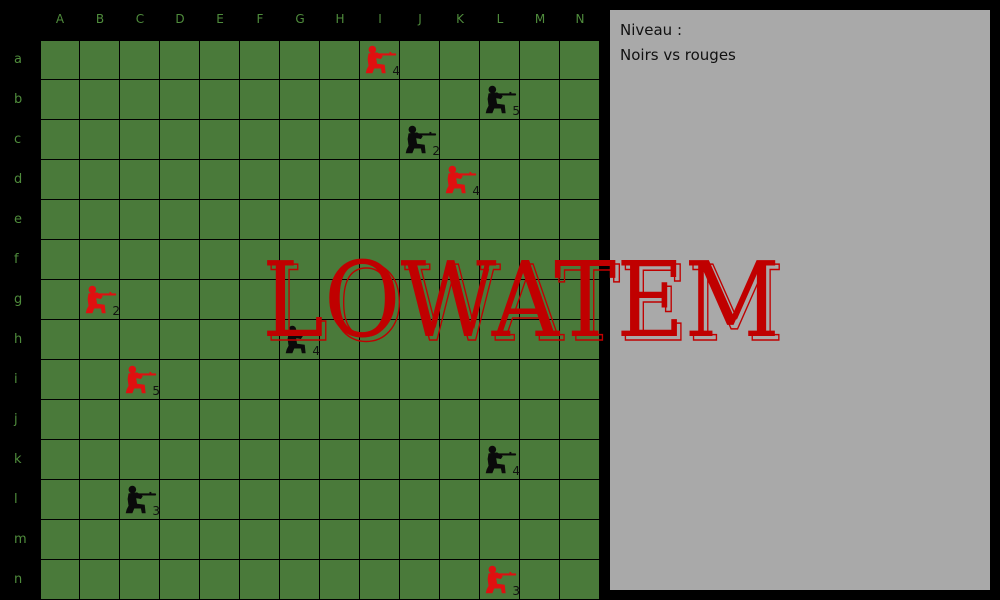  I want to click on board-cell-lm, so click(500, 540).